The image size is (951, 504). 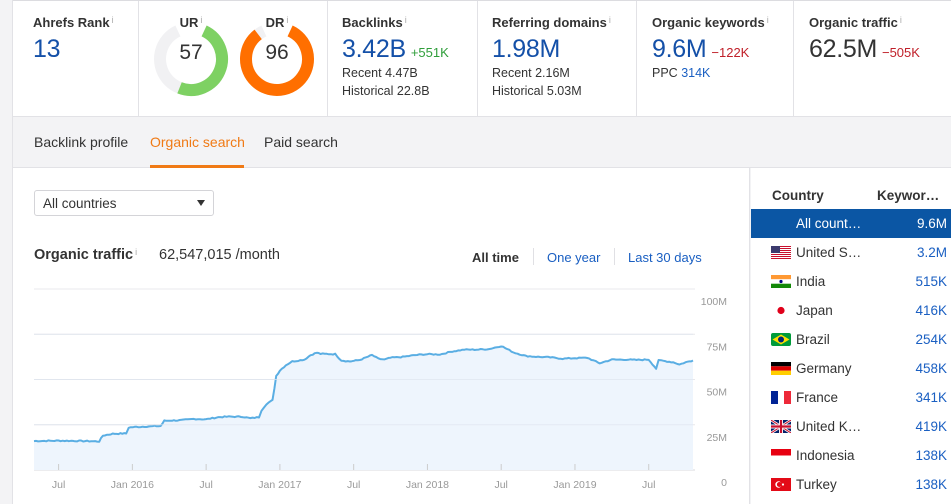 What do you see at coordinates (814, 310) in the screenshot?
I see `country-name: Japan` at bounding box center [814, 310].